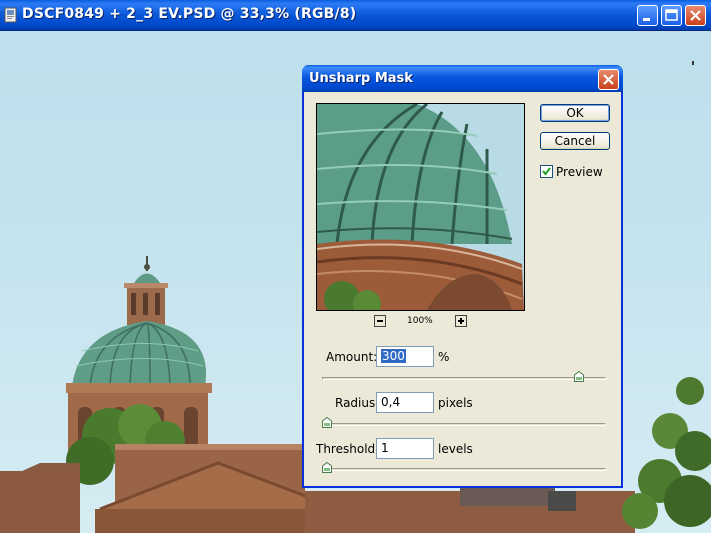  I want to click on threshold-slider, so click(464, 469).